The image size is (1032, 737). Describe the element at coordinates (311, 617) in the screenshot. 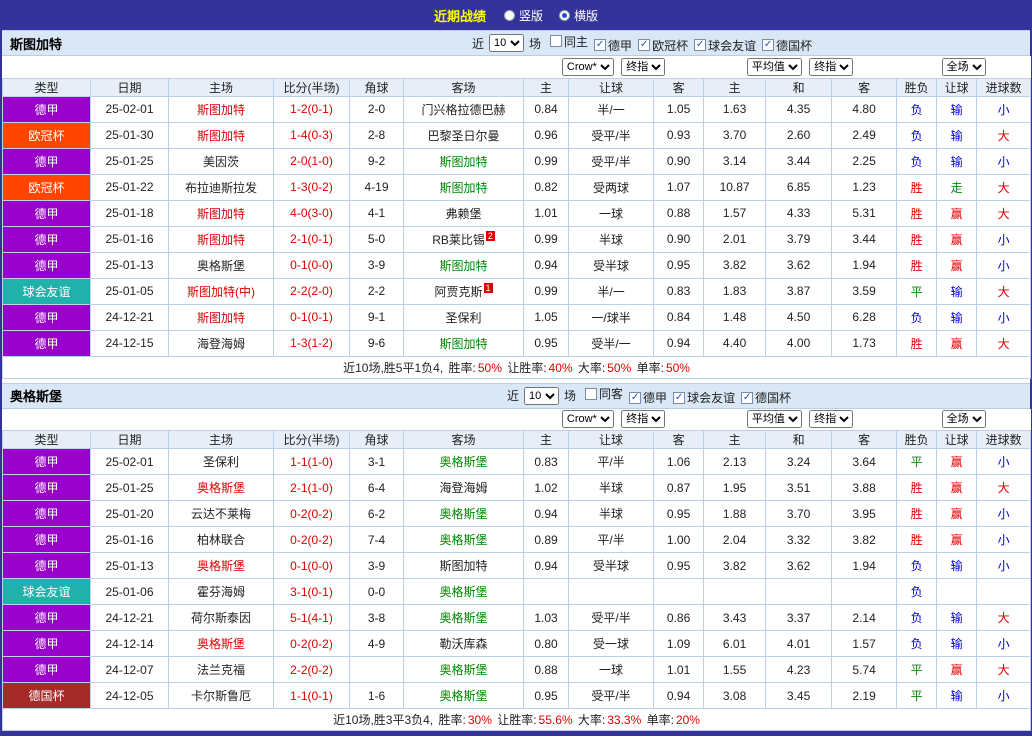

I see `cell-score: 5-1(4-1)` at that location.